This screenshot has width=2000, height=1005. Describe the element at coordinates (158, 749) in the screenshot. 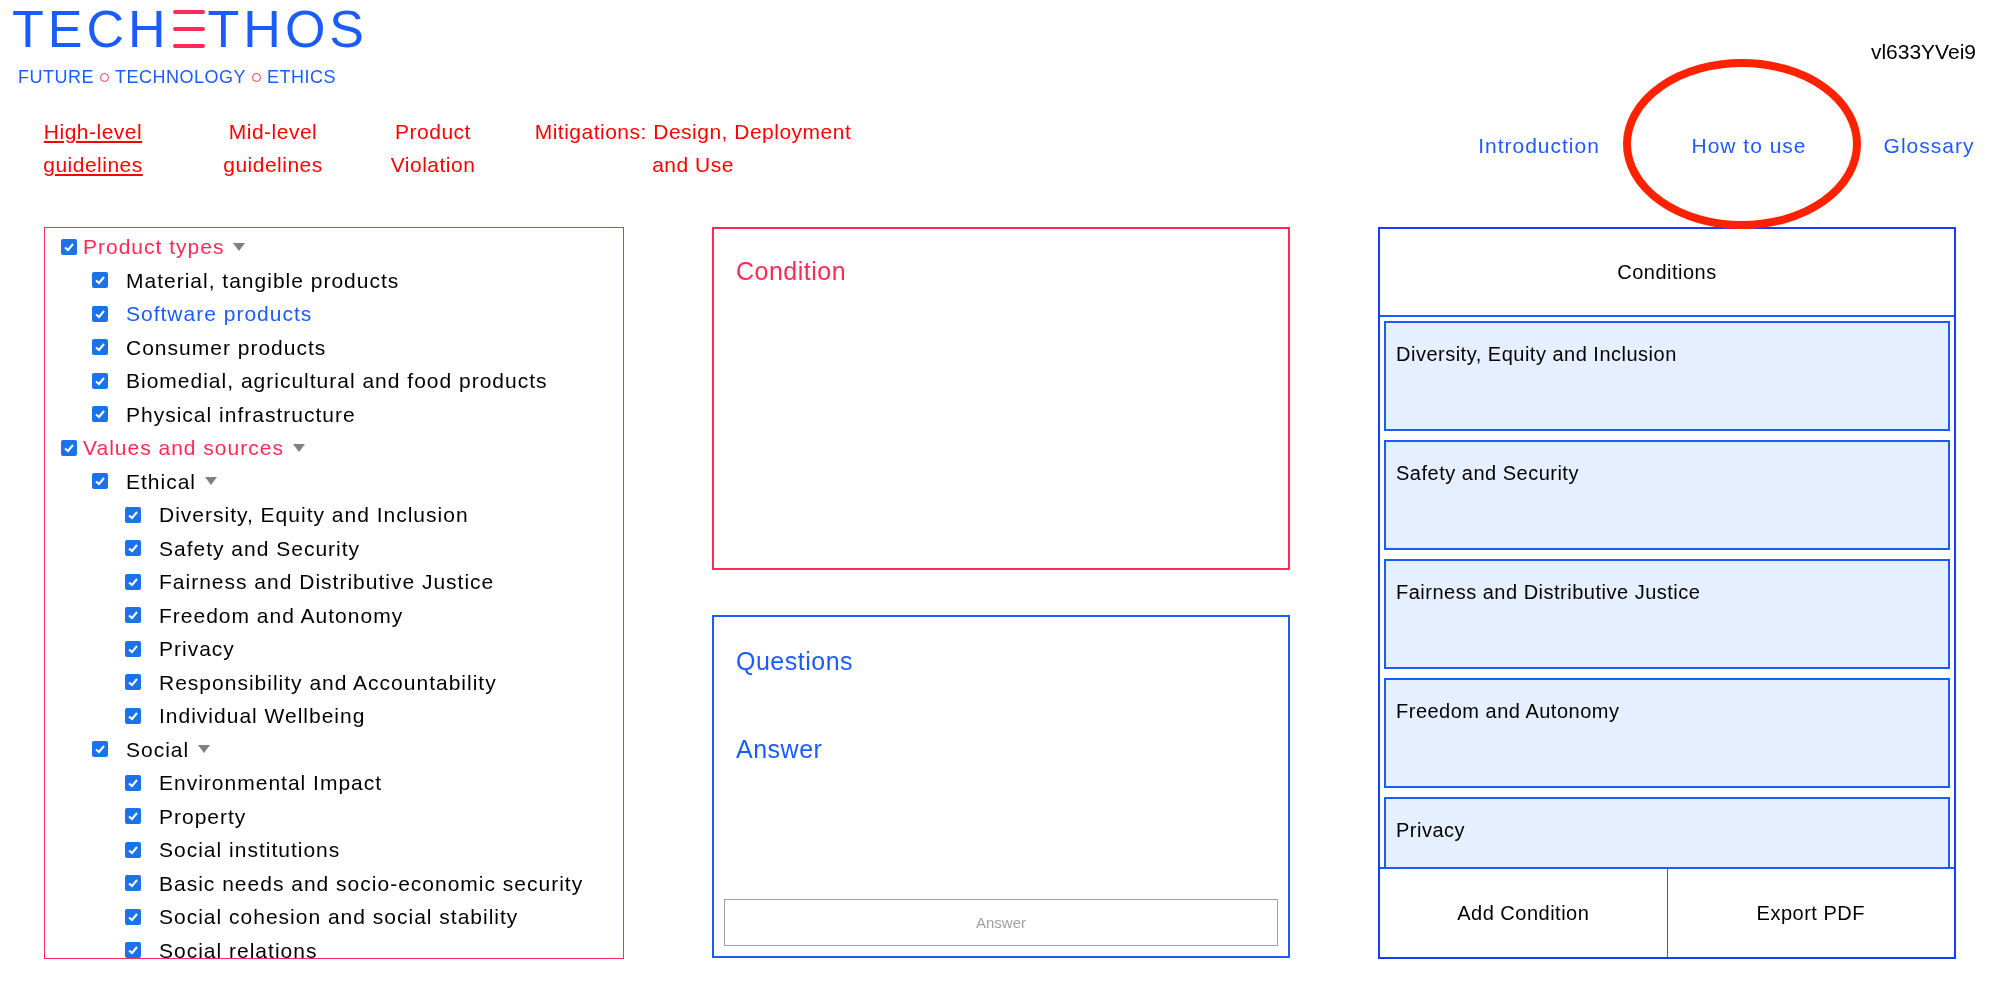

I see `option-label: Social` at that location.